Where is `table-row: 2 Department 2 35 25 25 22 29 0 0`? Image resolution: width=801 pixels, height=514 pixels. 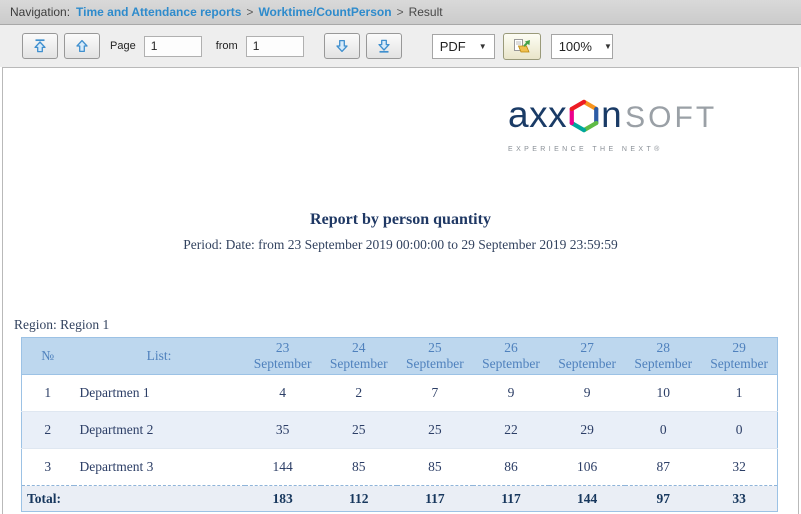
table-row: 2 Department 2 35 25 25 22 29 0 0 is located at coordinates (399, 430).